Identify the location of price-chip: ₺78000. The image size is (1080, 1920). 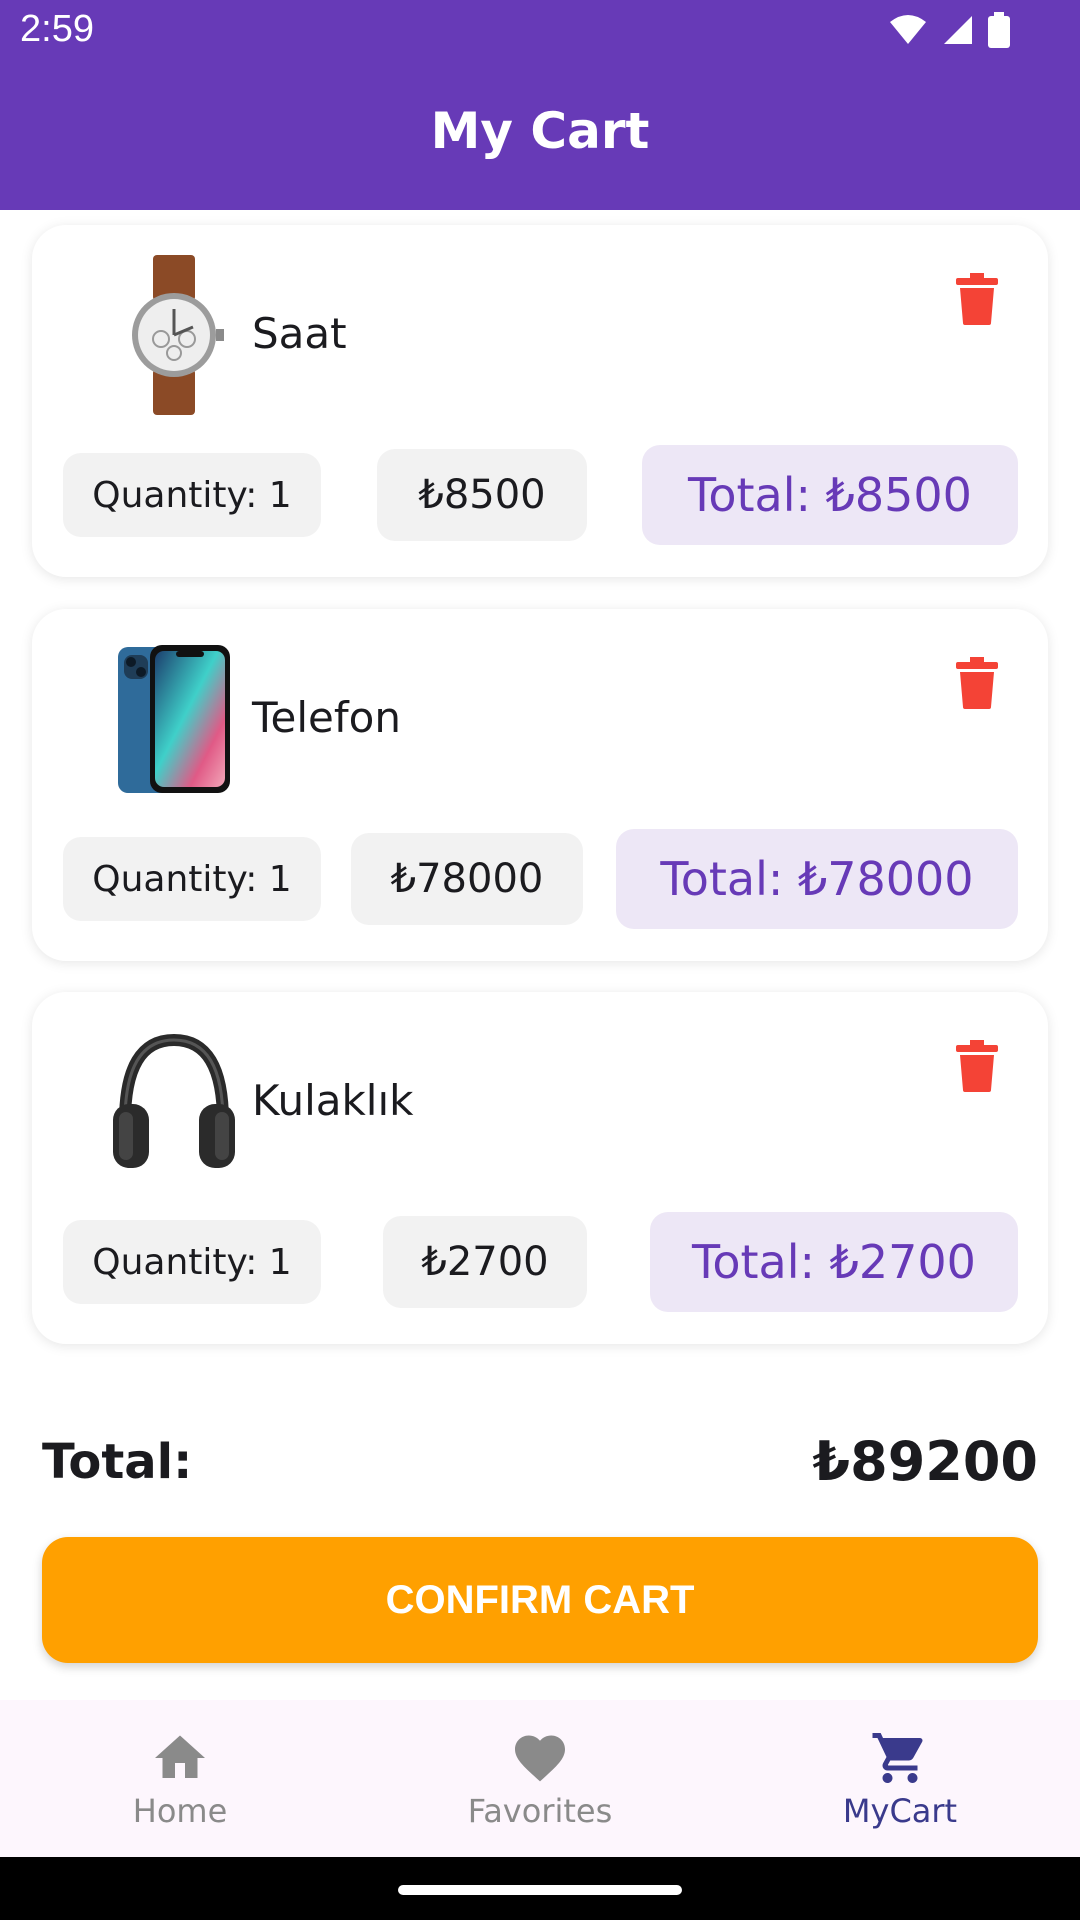
(467, 879).